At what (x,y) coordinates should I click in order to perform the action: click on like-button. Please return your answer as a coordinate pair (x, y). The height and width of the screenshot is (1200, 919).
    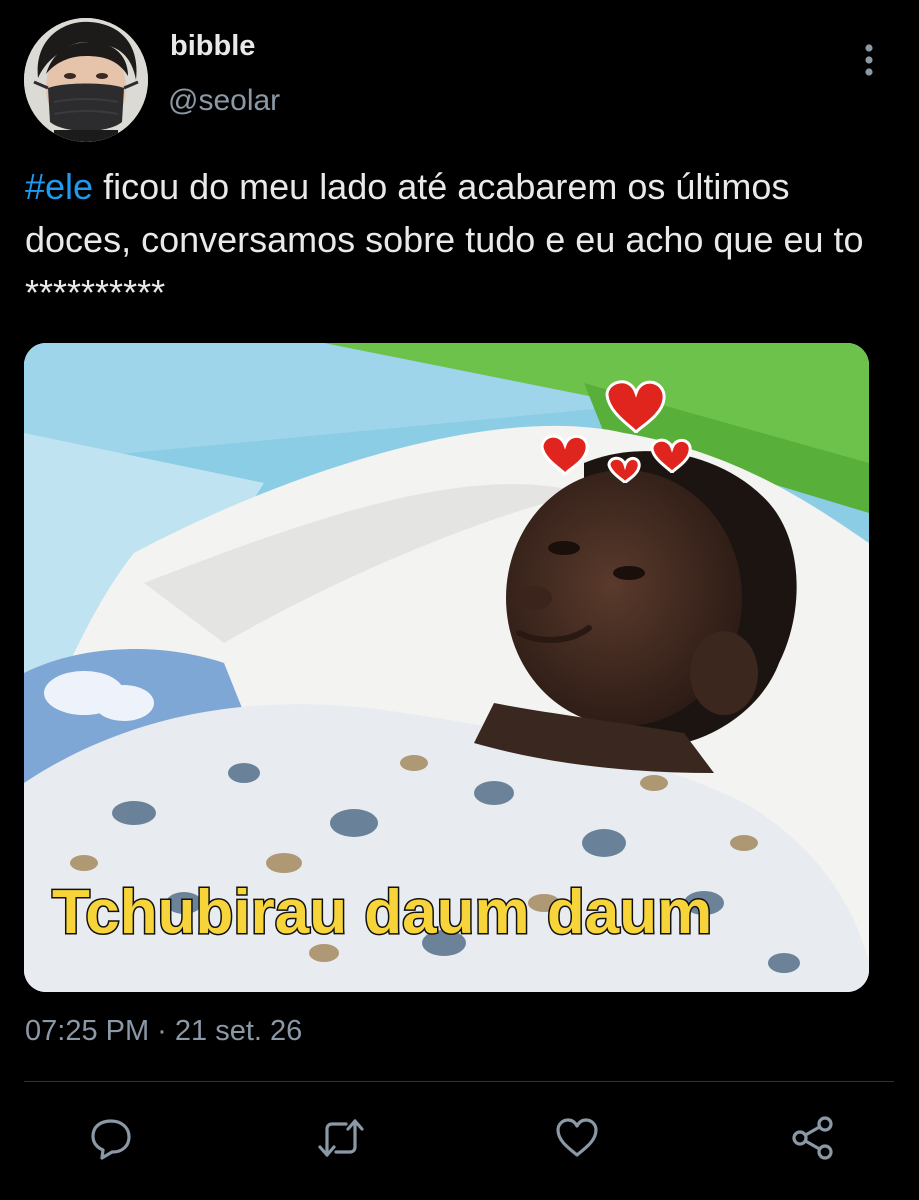
    Looking at the image, I should click on (577, 1138).